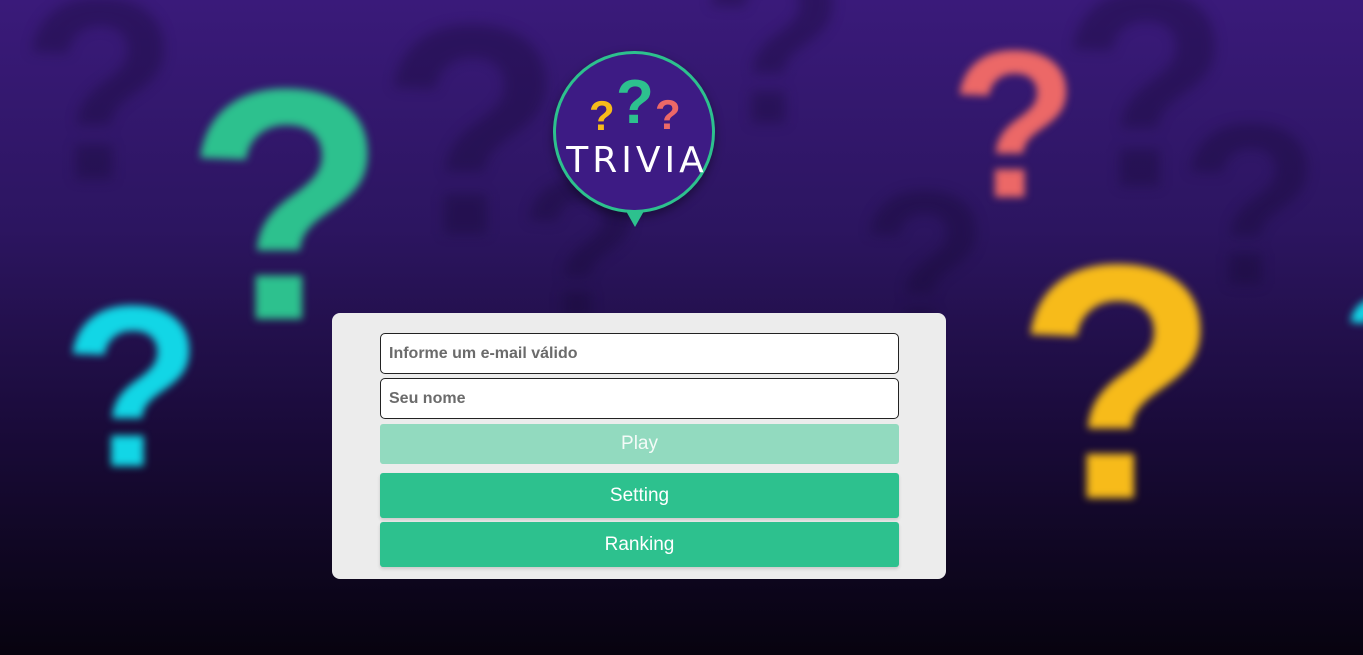 This screenshot has height=655, width=1363. I want to click on logo-badge: ? ? ? TRIVIA, so click(634, 132).